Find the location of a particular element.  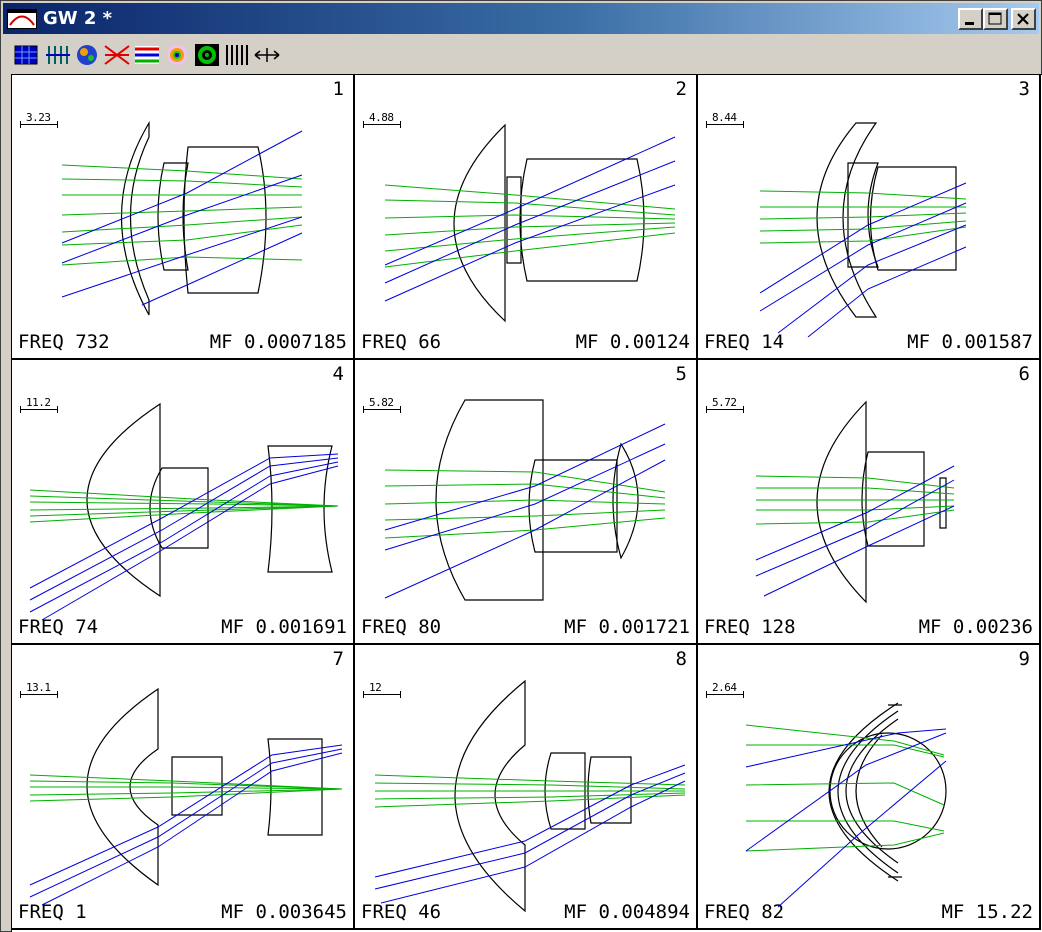

psf-icon is located at coordinates (177, 55).